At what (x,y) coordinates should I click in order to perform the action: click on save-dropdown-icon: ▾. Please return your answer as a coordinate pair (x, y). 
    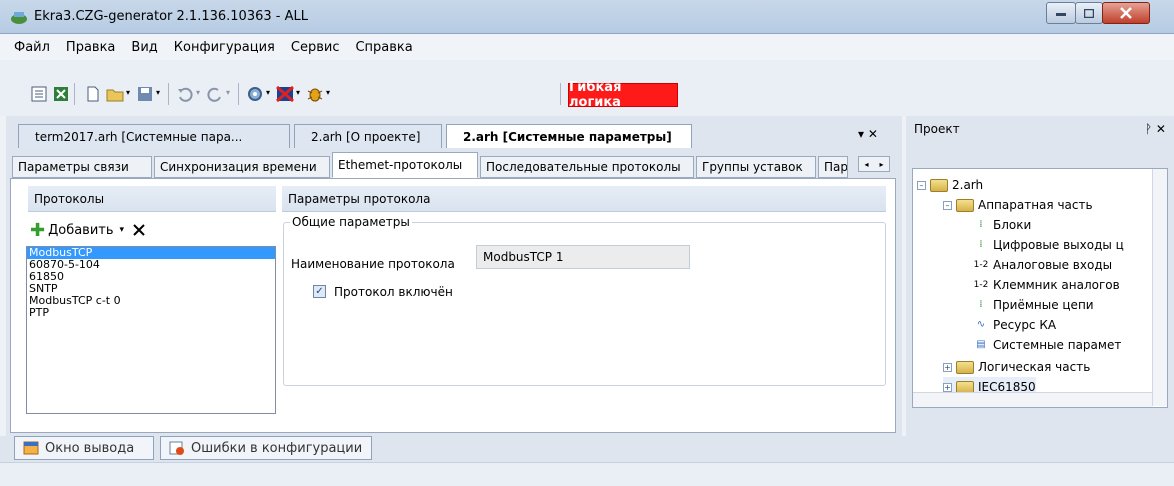
    Looking at the image, I should click on (158, 92).